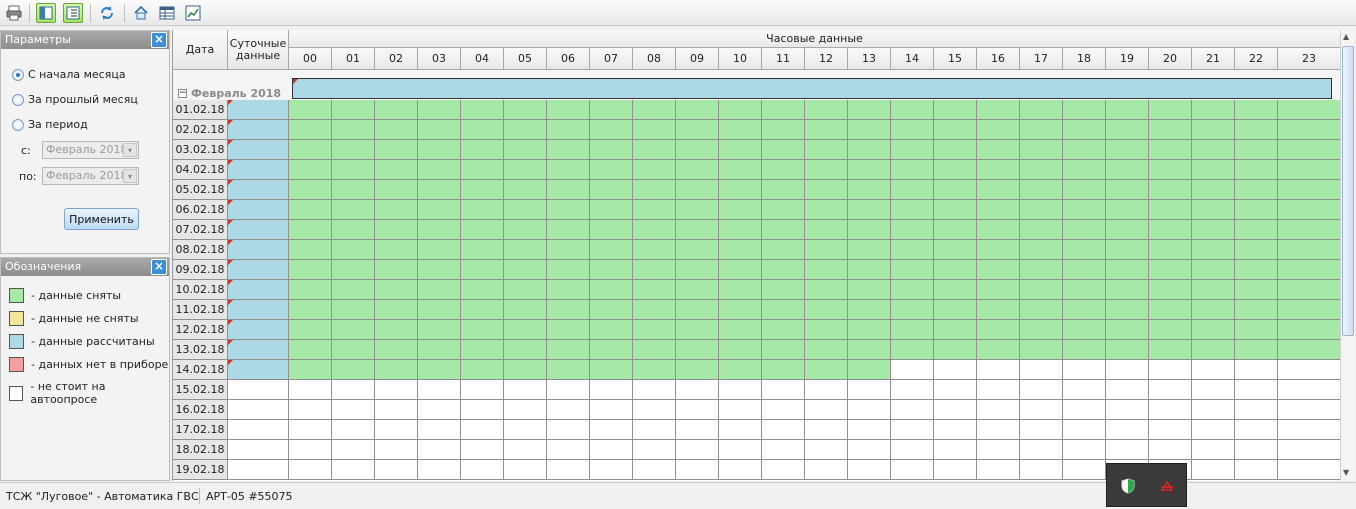 The height and width of the screenshot is (509, 1356). What do you see at coordinates (14, 13) in the screenshot?
I see `print-icon` at bounding box center [14, 13].